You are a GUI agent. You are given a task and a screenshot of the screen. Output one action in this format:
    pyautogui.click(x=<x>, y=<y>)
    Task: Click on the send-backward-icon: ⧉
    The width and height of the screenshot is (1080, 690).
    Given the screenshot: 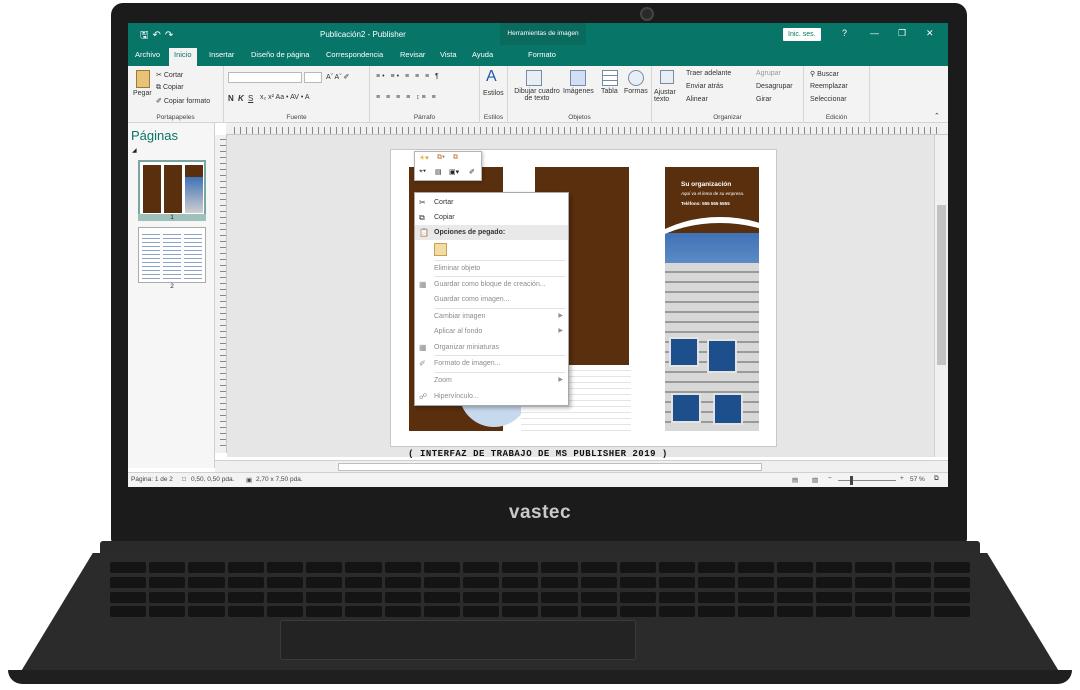 What is the action you would take?
    pyautogui.click(x=455, y=158)
    